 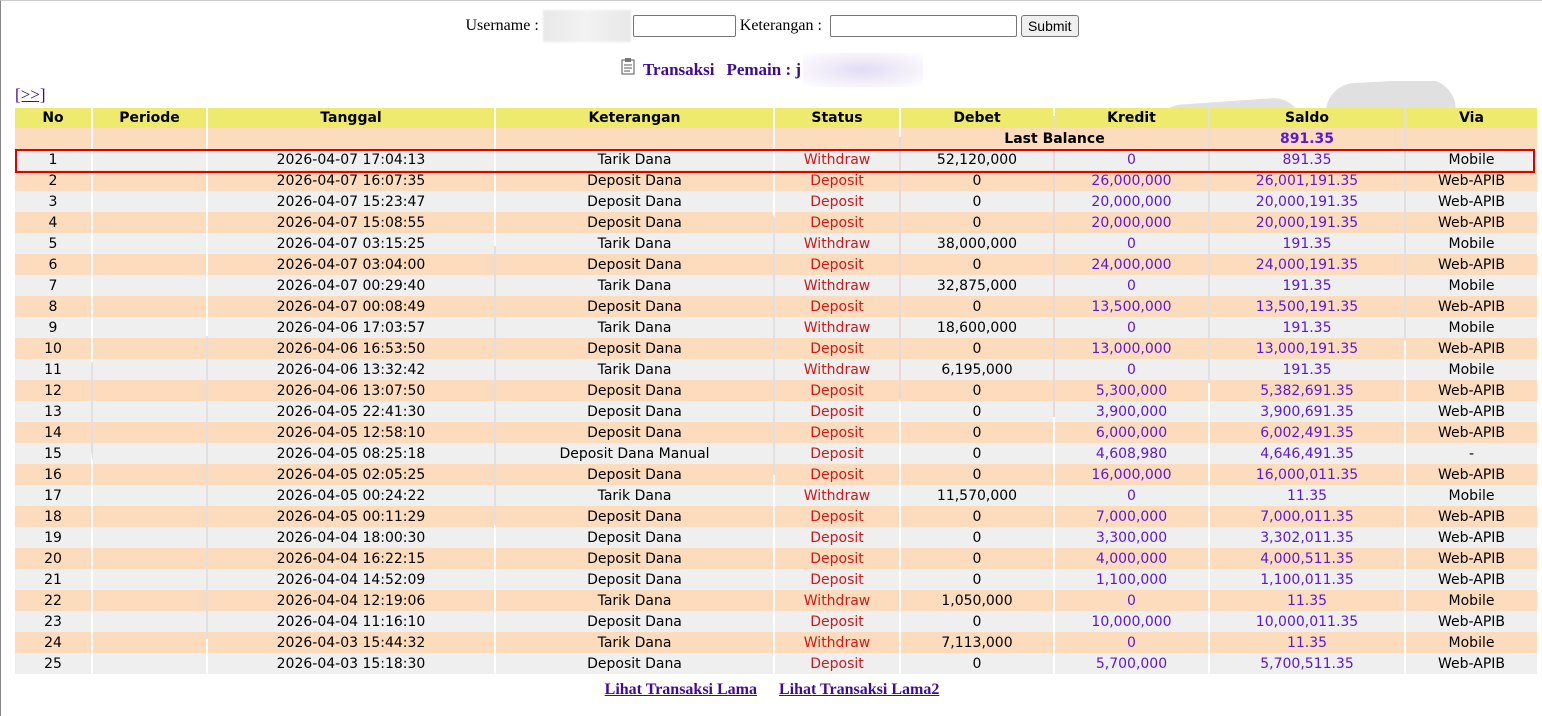 What do you see at coordinates (1131, 537) in the screenshot?
I see `cell-kredit: 3,300,000` at bounding box center [1131, 537].